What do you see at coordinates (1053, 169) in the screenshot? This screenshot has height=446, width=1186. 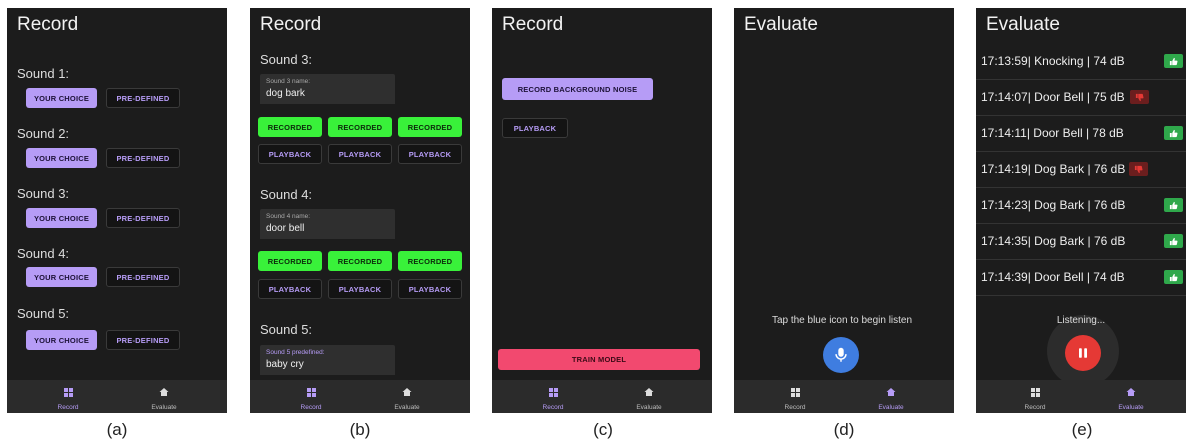 I see `result-text: 17:14:19| Dog Bark | 76 dB` at bounding box center [1053, 169].